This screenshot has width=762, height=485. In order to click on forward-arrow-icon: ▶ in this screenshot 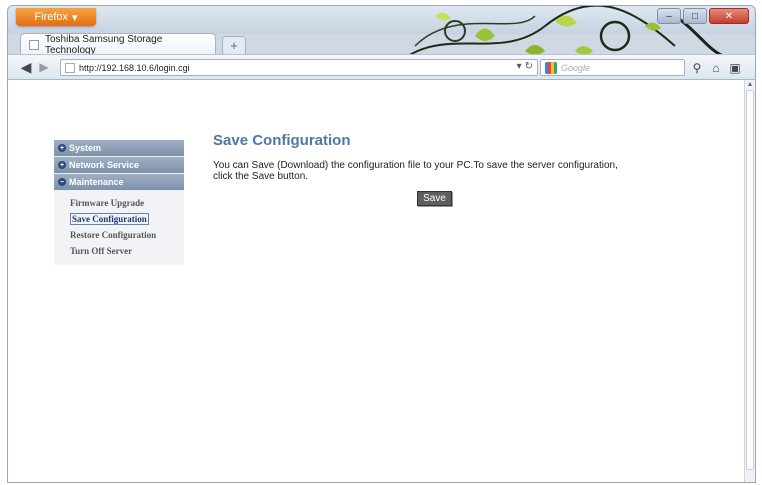, I will do `click(44, 67)`.